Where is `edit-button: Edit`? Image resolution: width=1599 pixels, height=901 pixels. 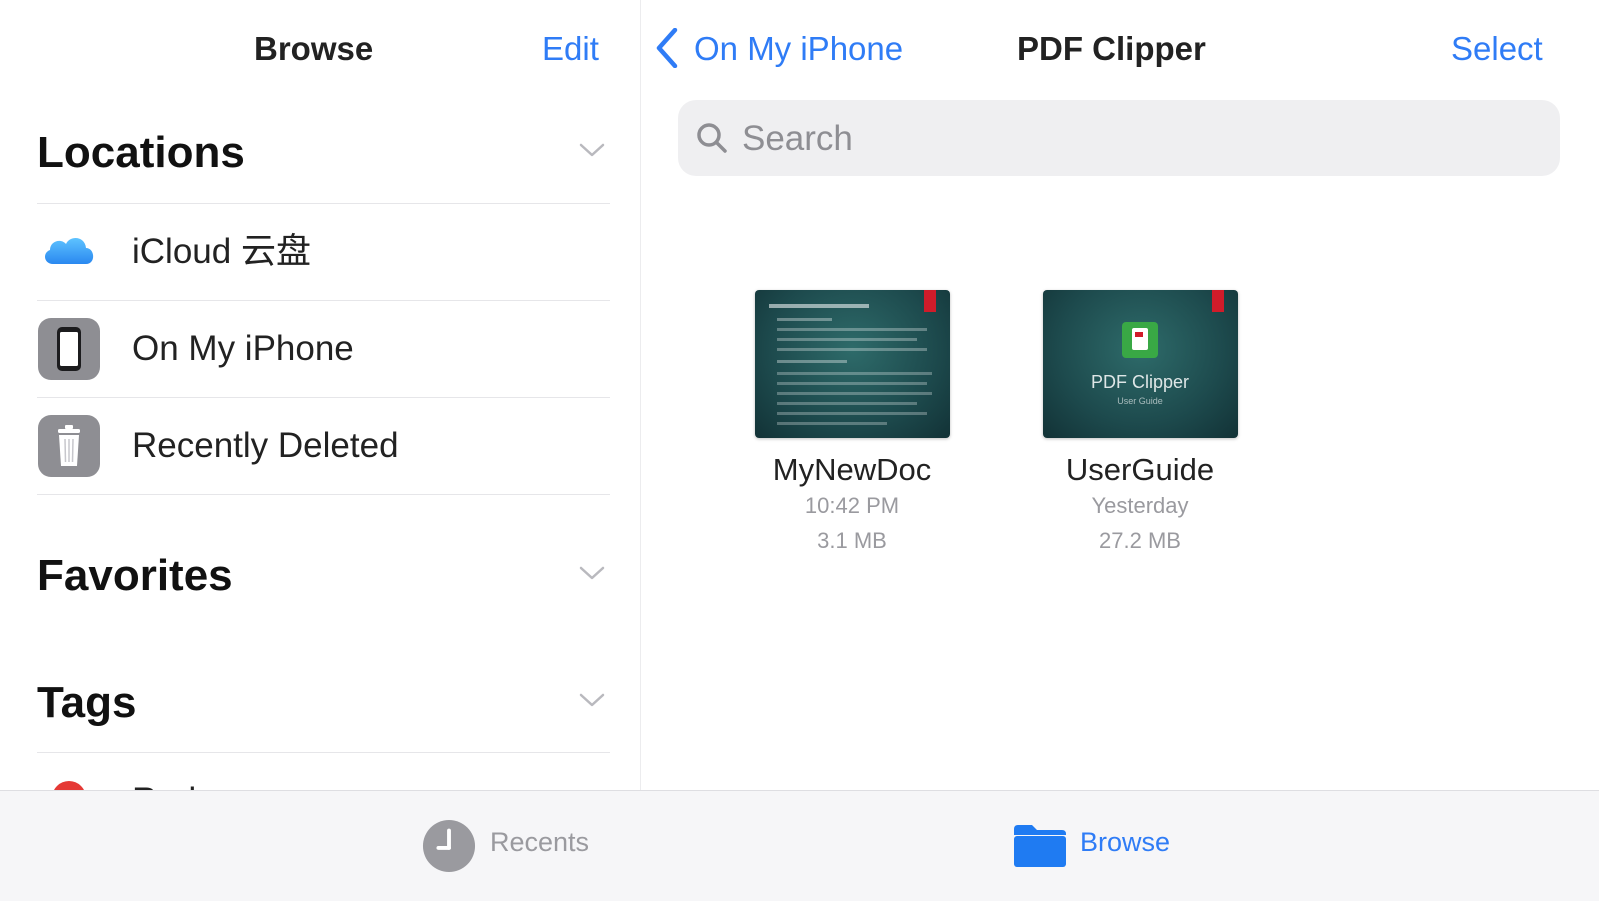 edit-button: Edit is located at coordinates (570, 49).